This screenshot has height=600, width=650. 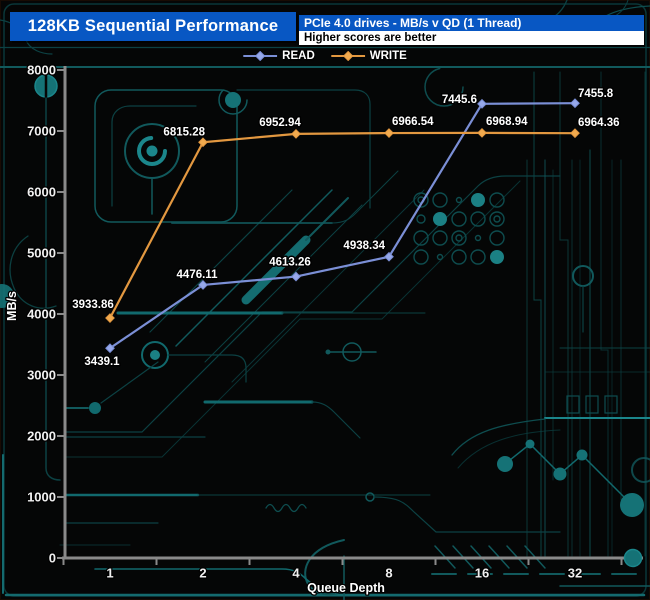 What do you see at coordinates (280, 123) in the screenshot?
I see `write-data-label: 6952.94` at bounding box center [280, 123].